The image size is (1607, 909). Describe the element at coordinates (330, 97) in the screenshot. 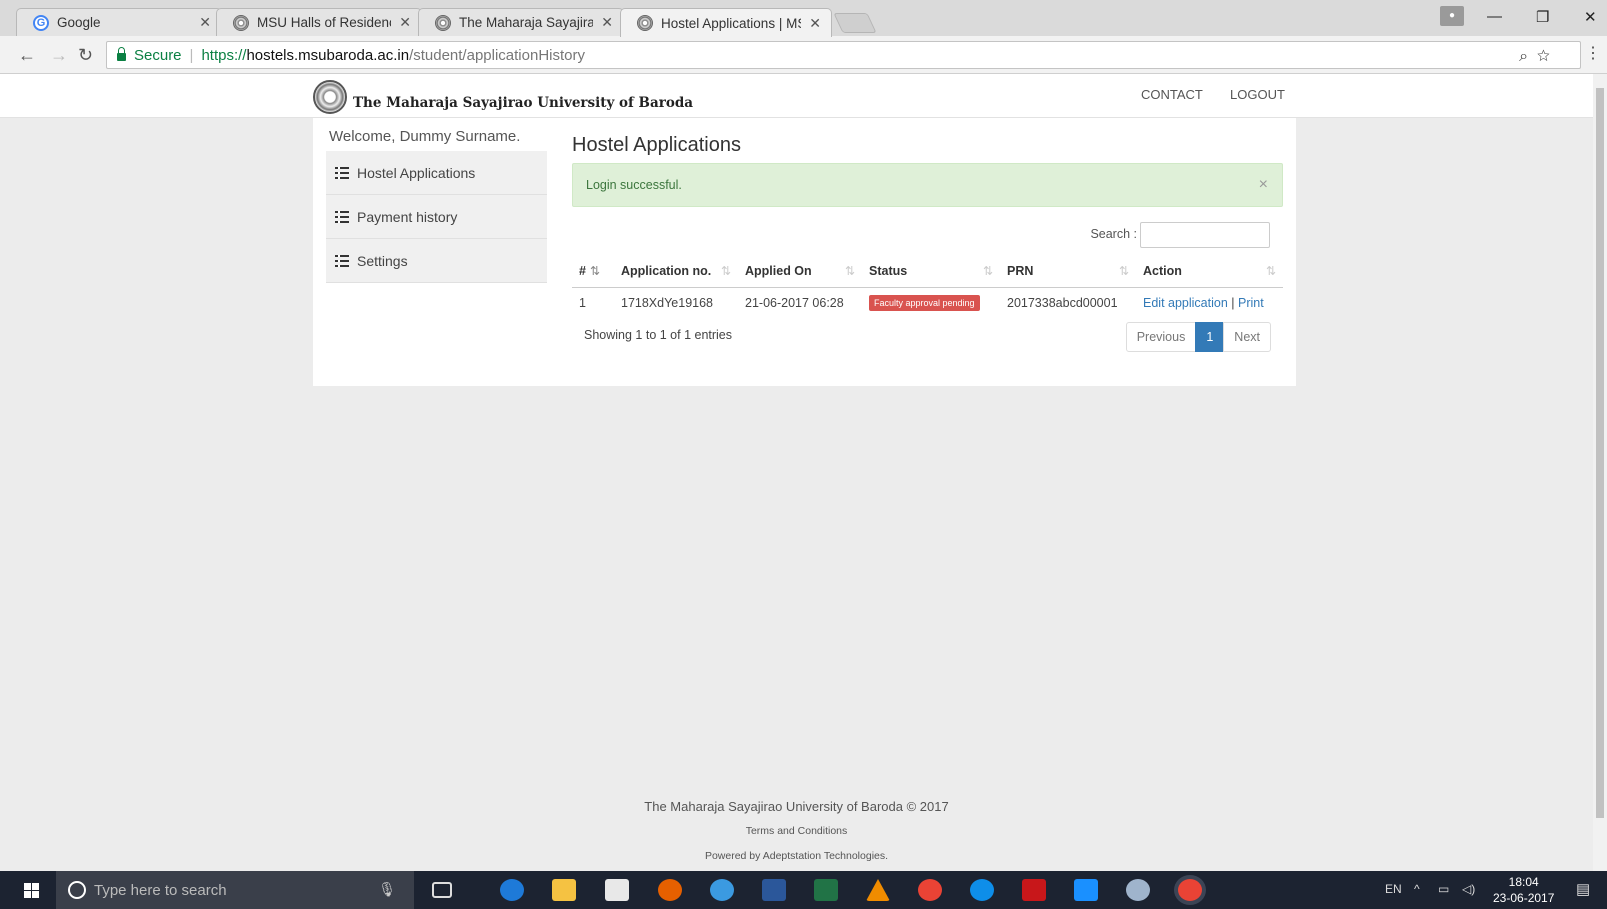

I see `university-seal-icon` at that location.